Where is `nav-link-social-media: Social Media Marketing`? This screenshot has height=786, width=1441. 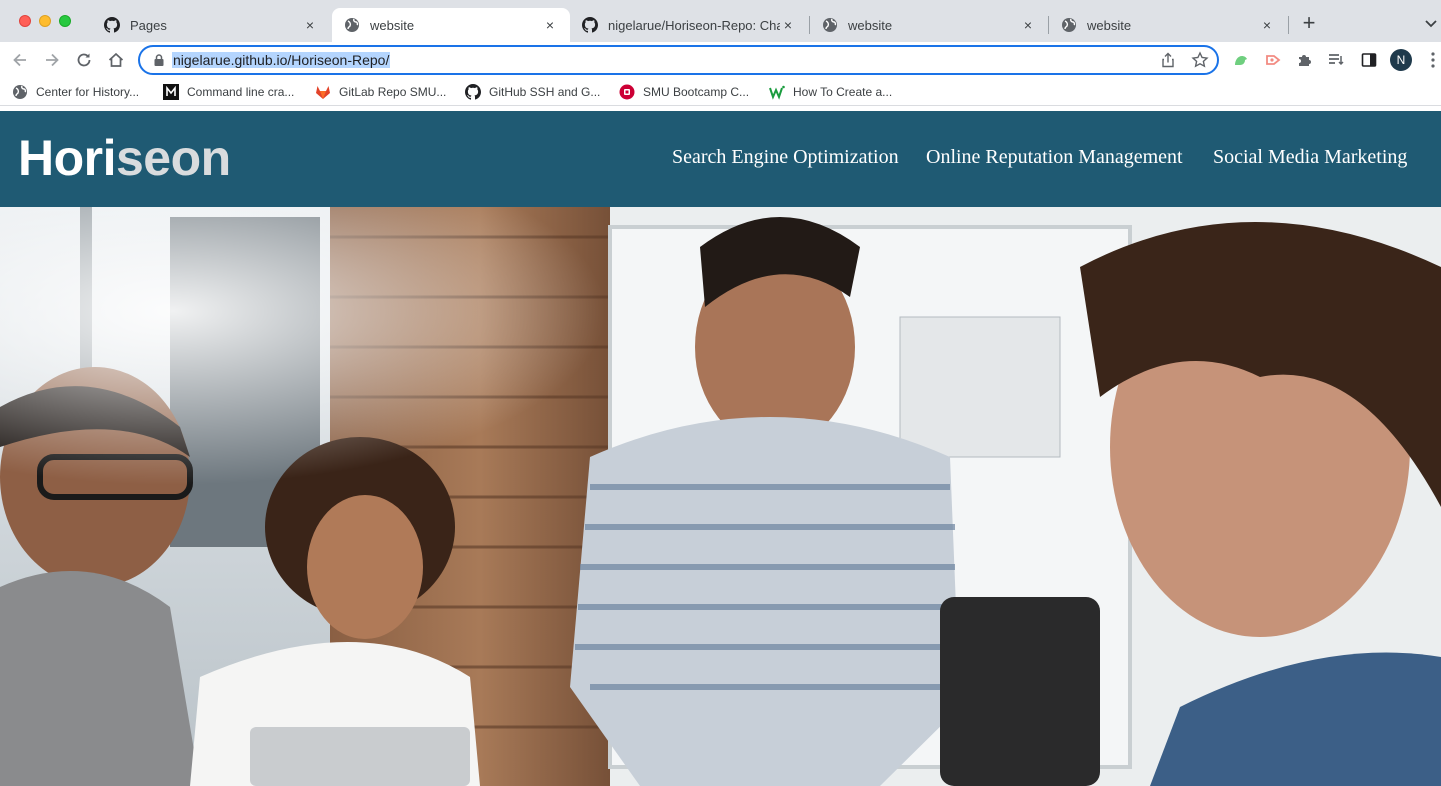
nav-link-social-media: Social Media Marketing is located at coordinates (1310, 157).